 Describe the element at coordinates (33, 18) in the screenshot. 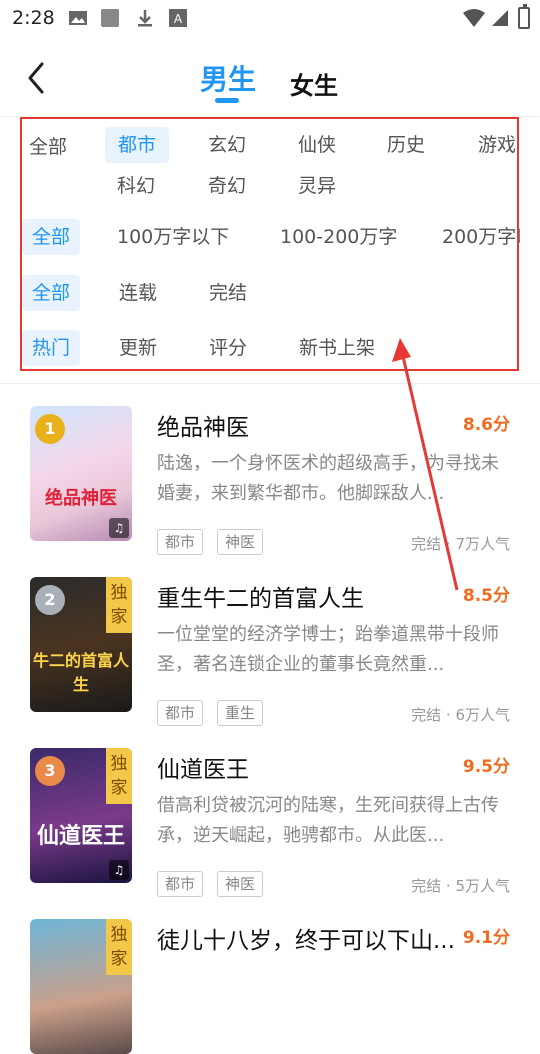

I see `status-time: 2:28` at that location.